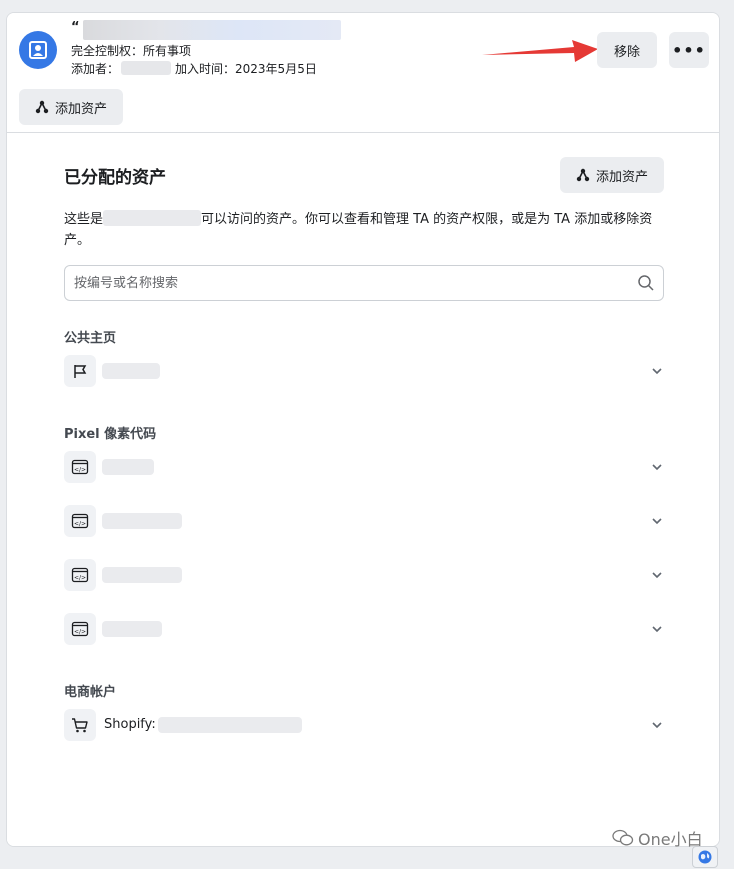 The image size is (734, 869). I want to click on more-icon: •••, so click(689, 50).